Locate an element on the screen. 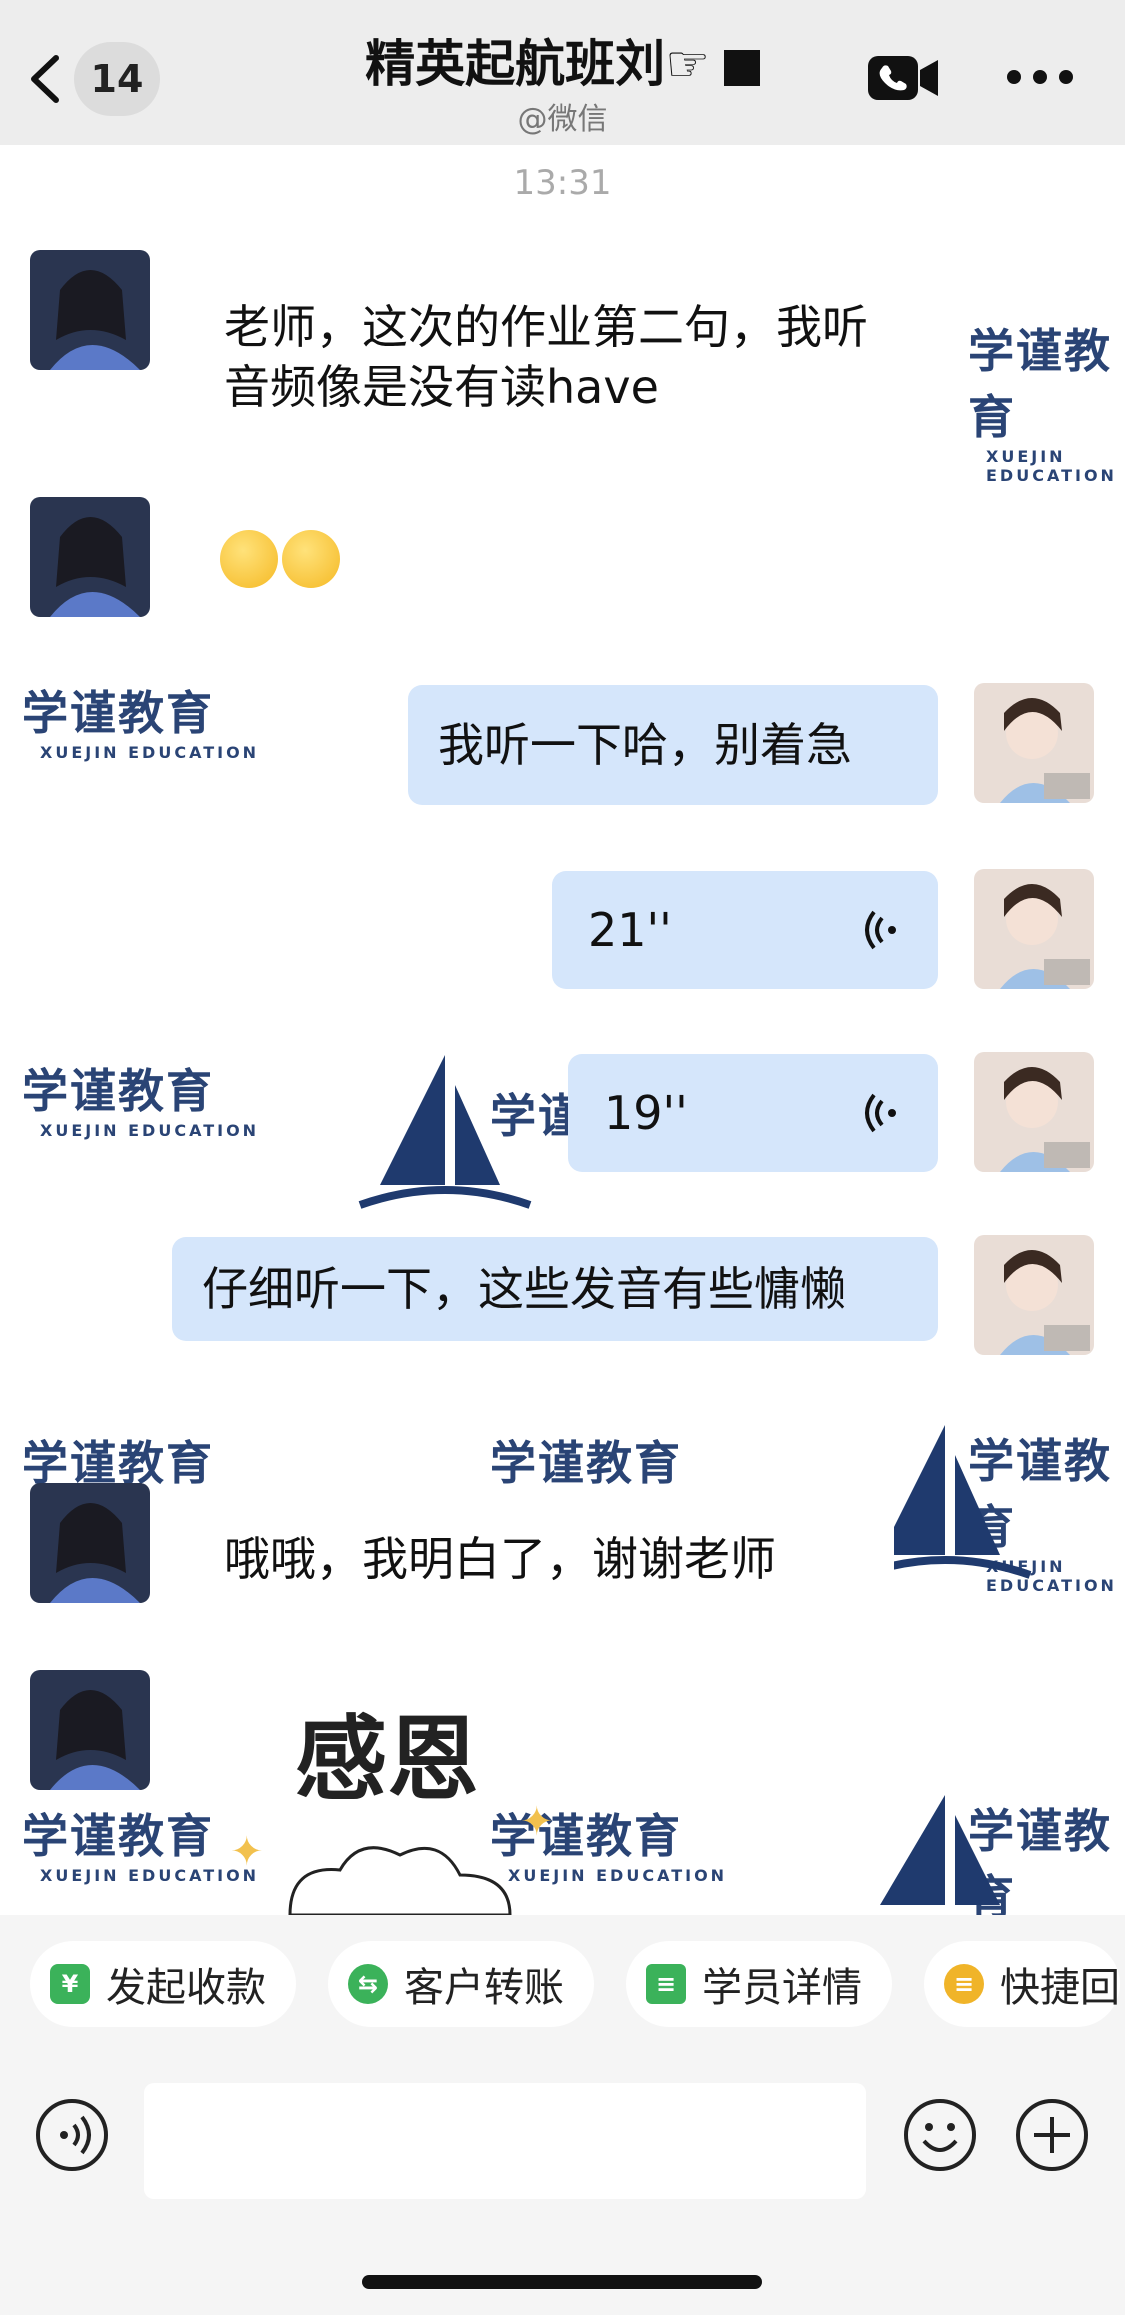 The image size is (1125, 2315). gratitude-sticker: 感恩 ✦ ✦ is located at coordinates (400, 1790).